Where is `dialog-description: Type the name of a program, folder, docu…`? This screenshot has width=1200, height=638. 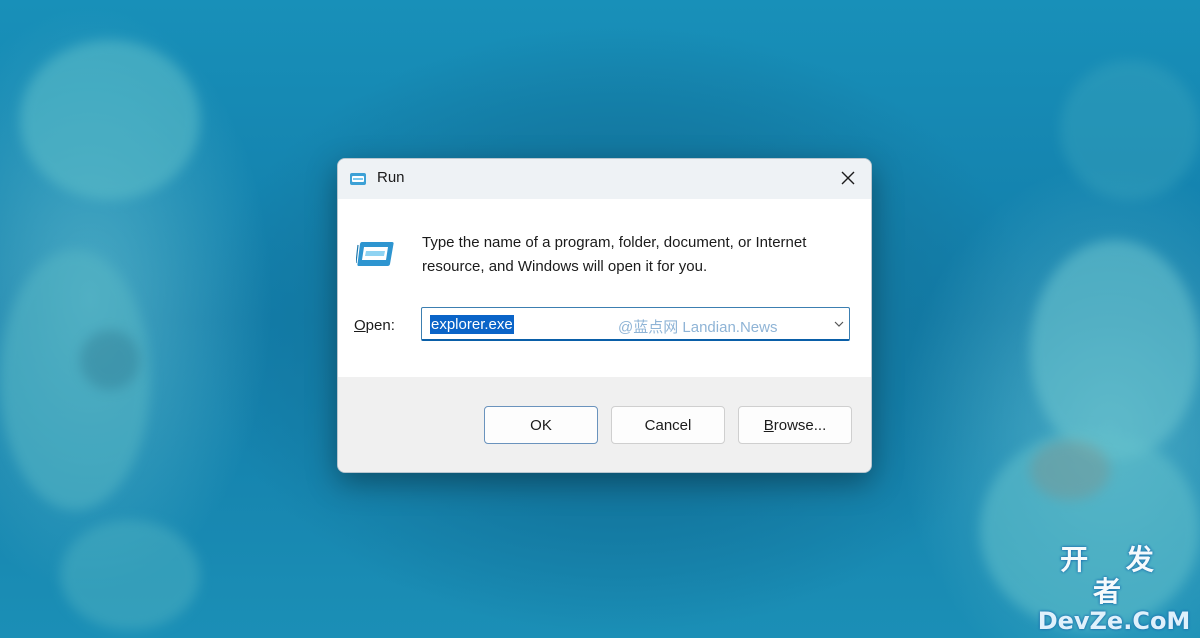 dialog-description: Type the name of a program, folder, docu… is located at coordinates (614, 254).